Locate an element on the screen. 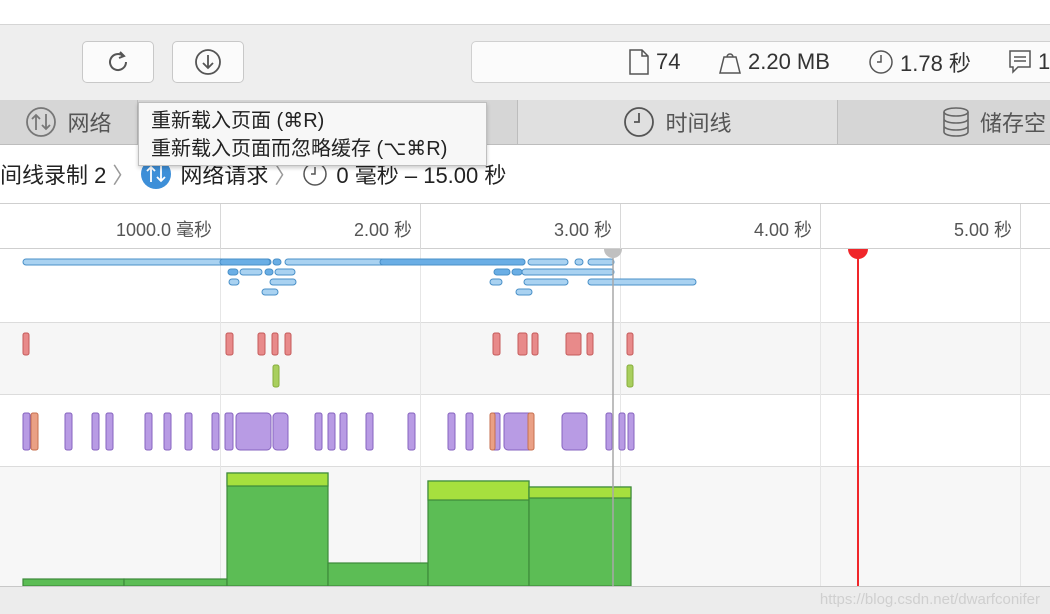 This screenshot has width=1050, height=614. ruler-tick-label: 2.00 秒 is located at coordinates (382, 230).